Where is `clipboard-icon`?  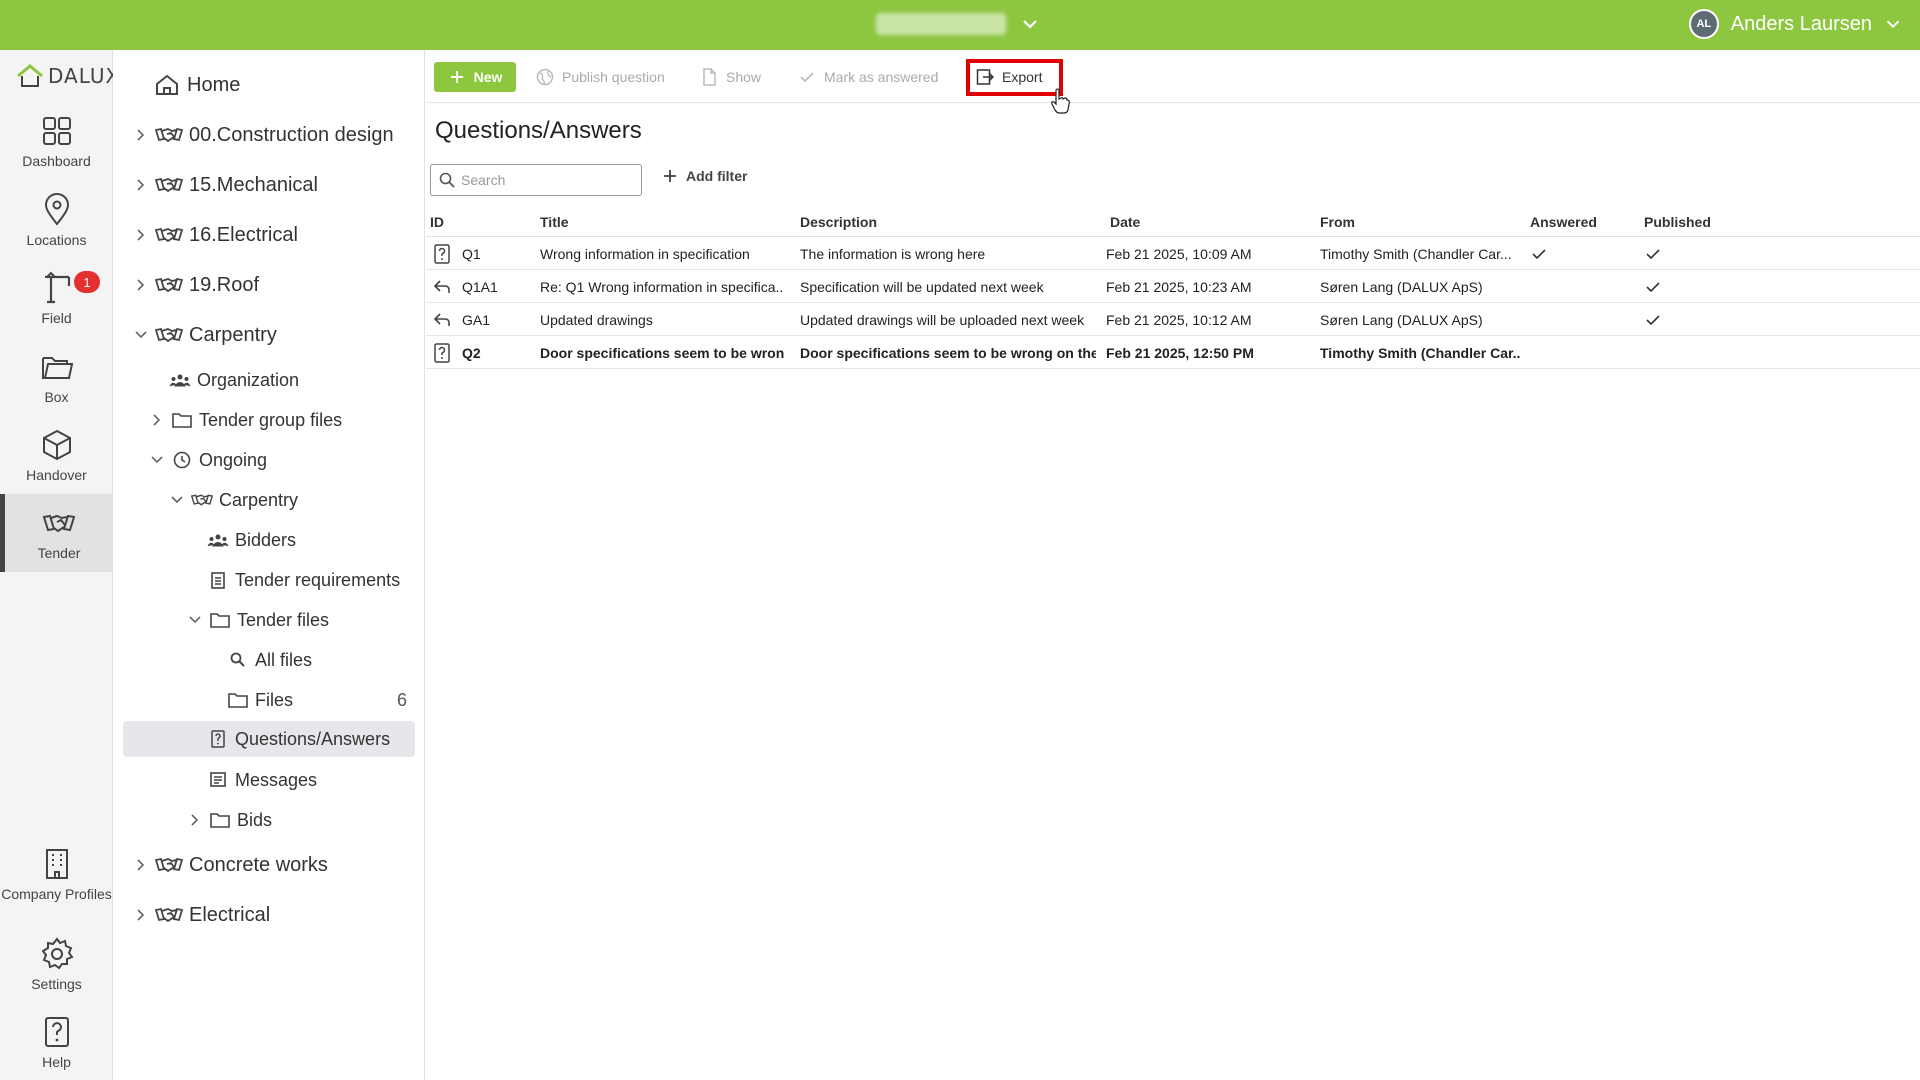 clipboard-icon is located at coordinates (218, 580).